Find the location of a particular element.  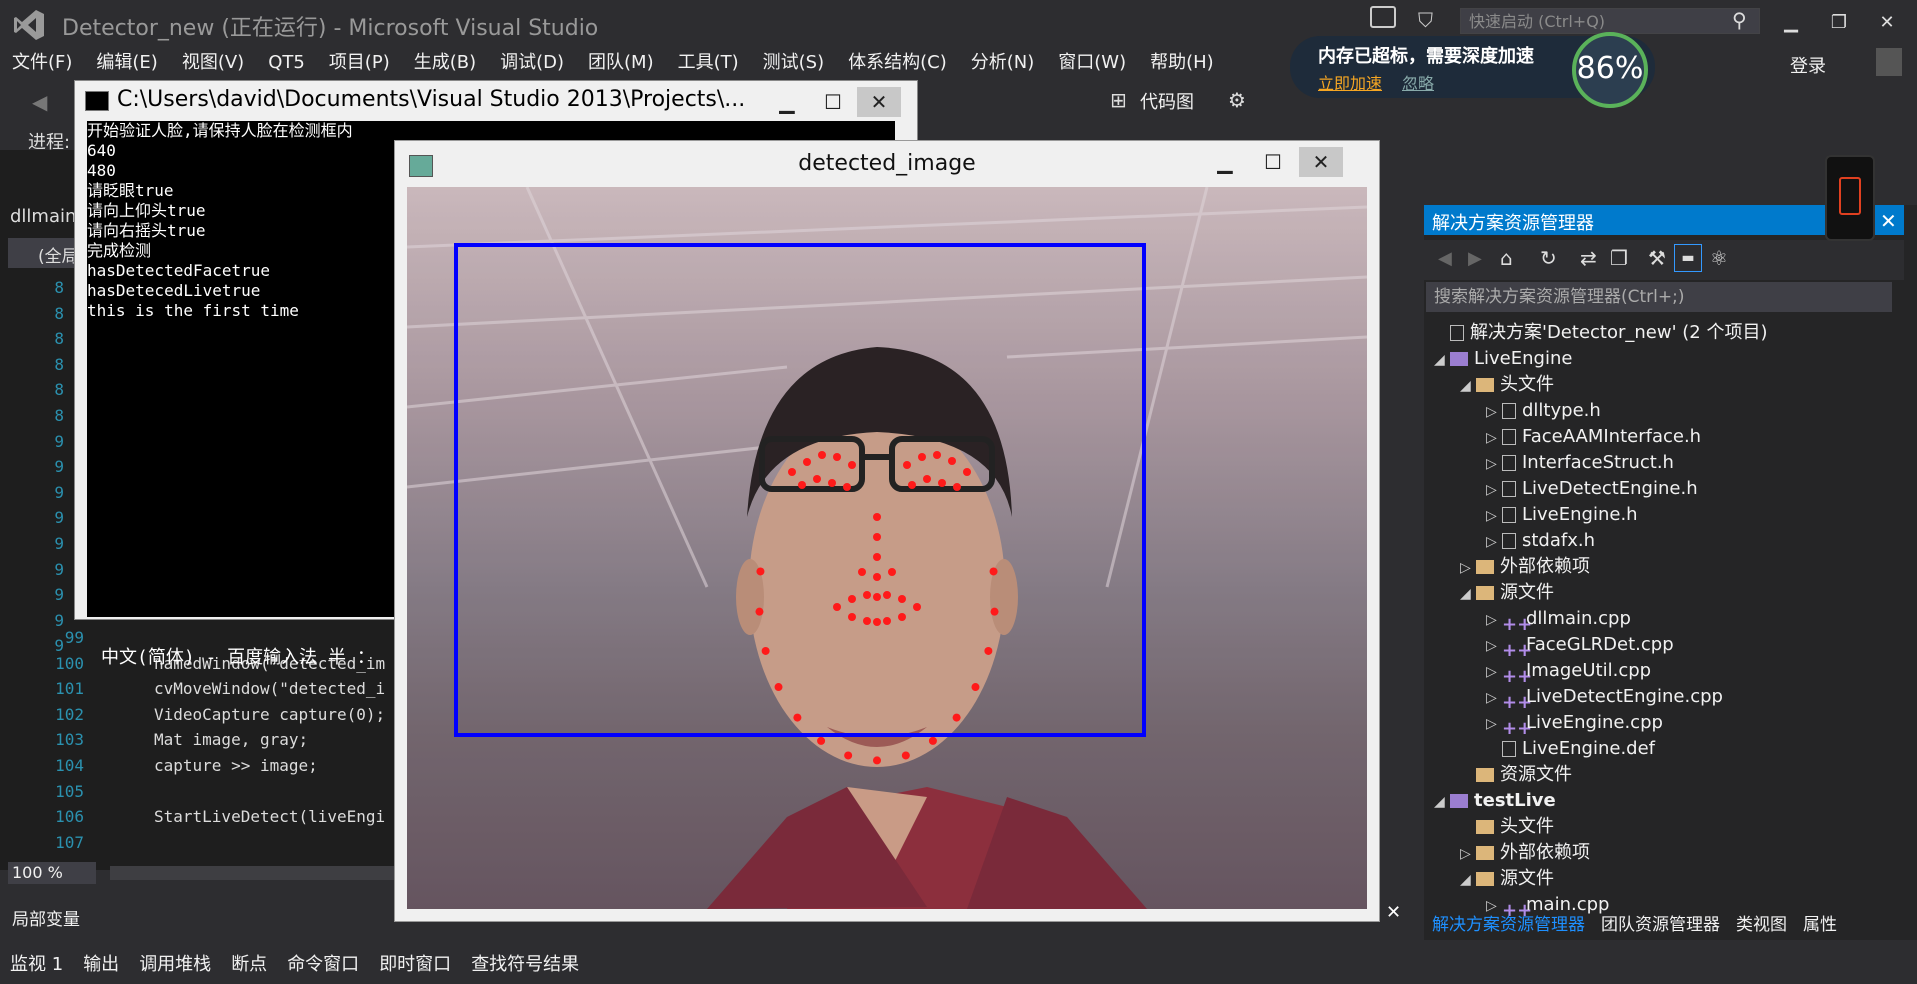

view-class-diagram-icon: ⚛ is located at coordinates (1719, 258).